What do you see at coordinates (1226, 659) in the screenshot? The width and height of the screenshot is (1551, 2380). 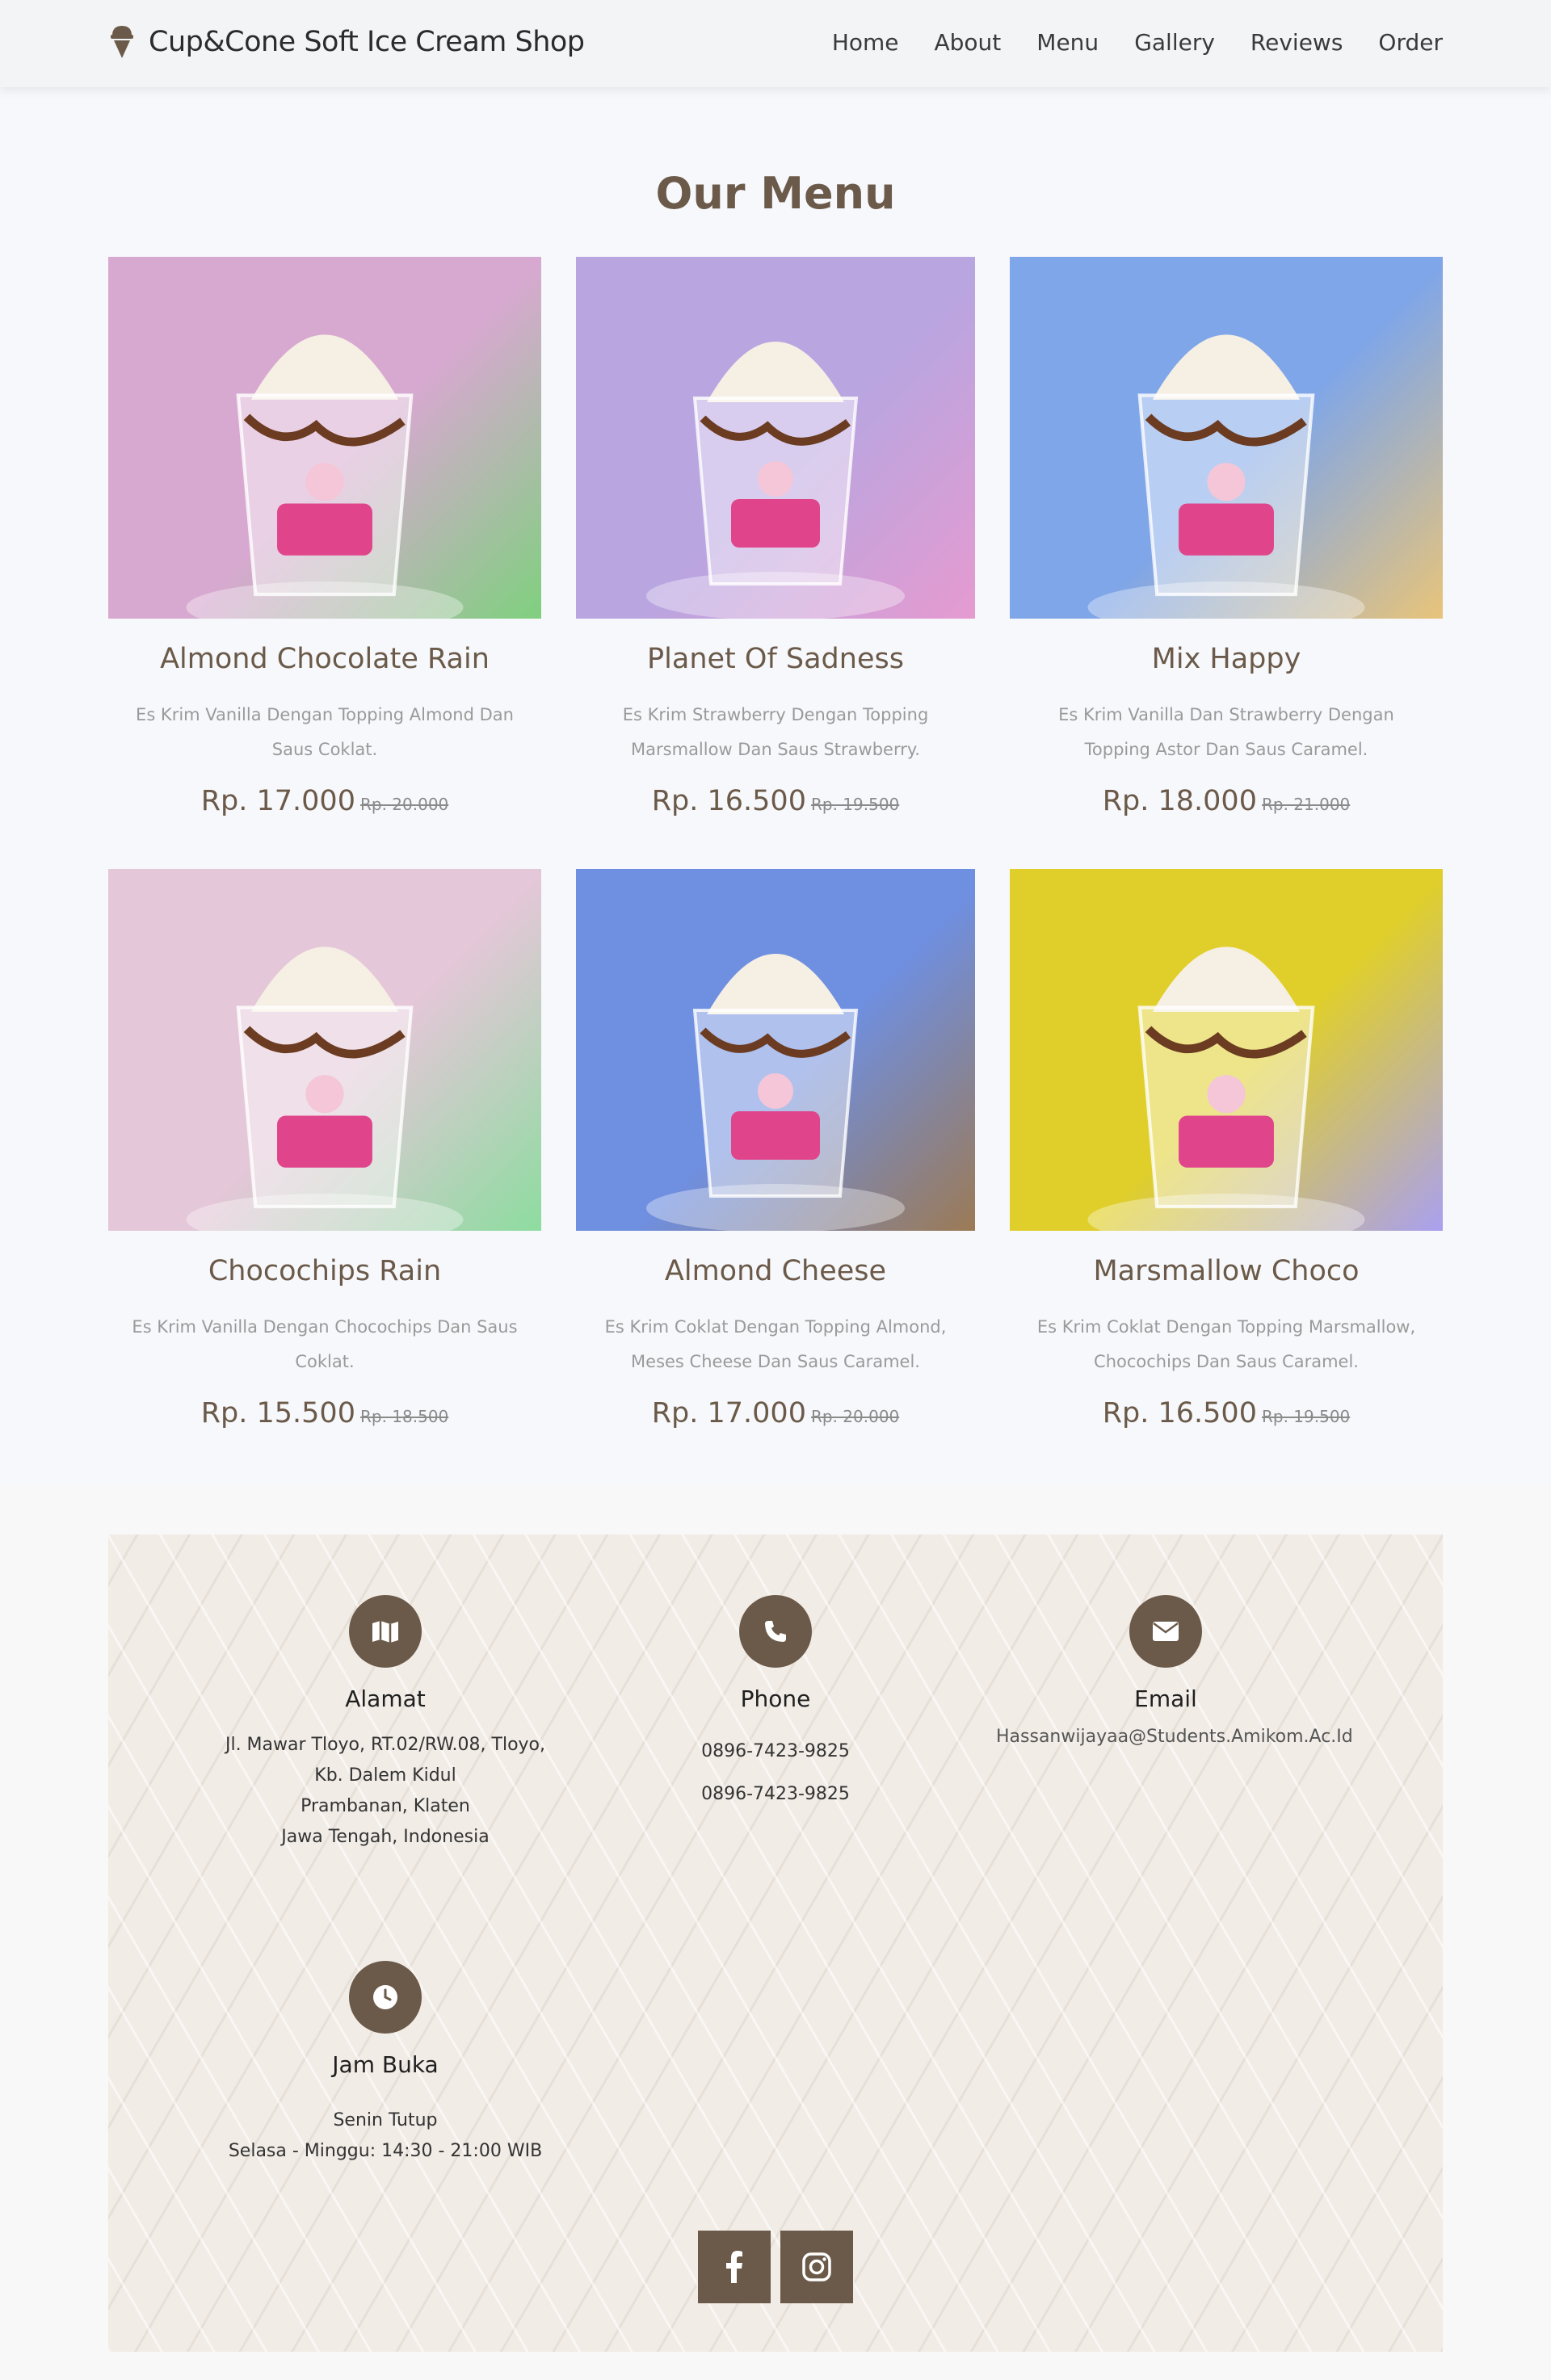 I see `product-name: Mix Happy` at bounding box center [1226, 659].